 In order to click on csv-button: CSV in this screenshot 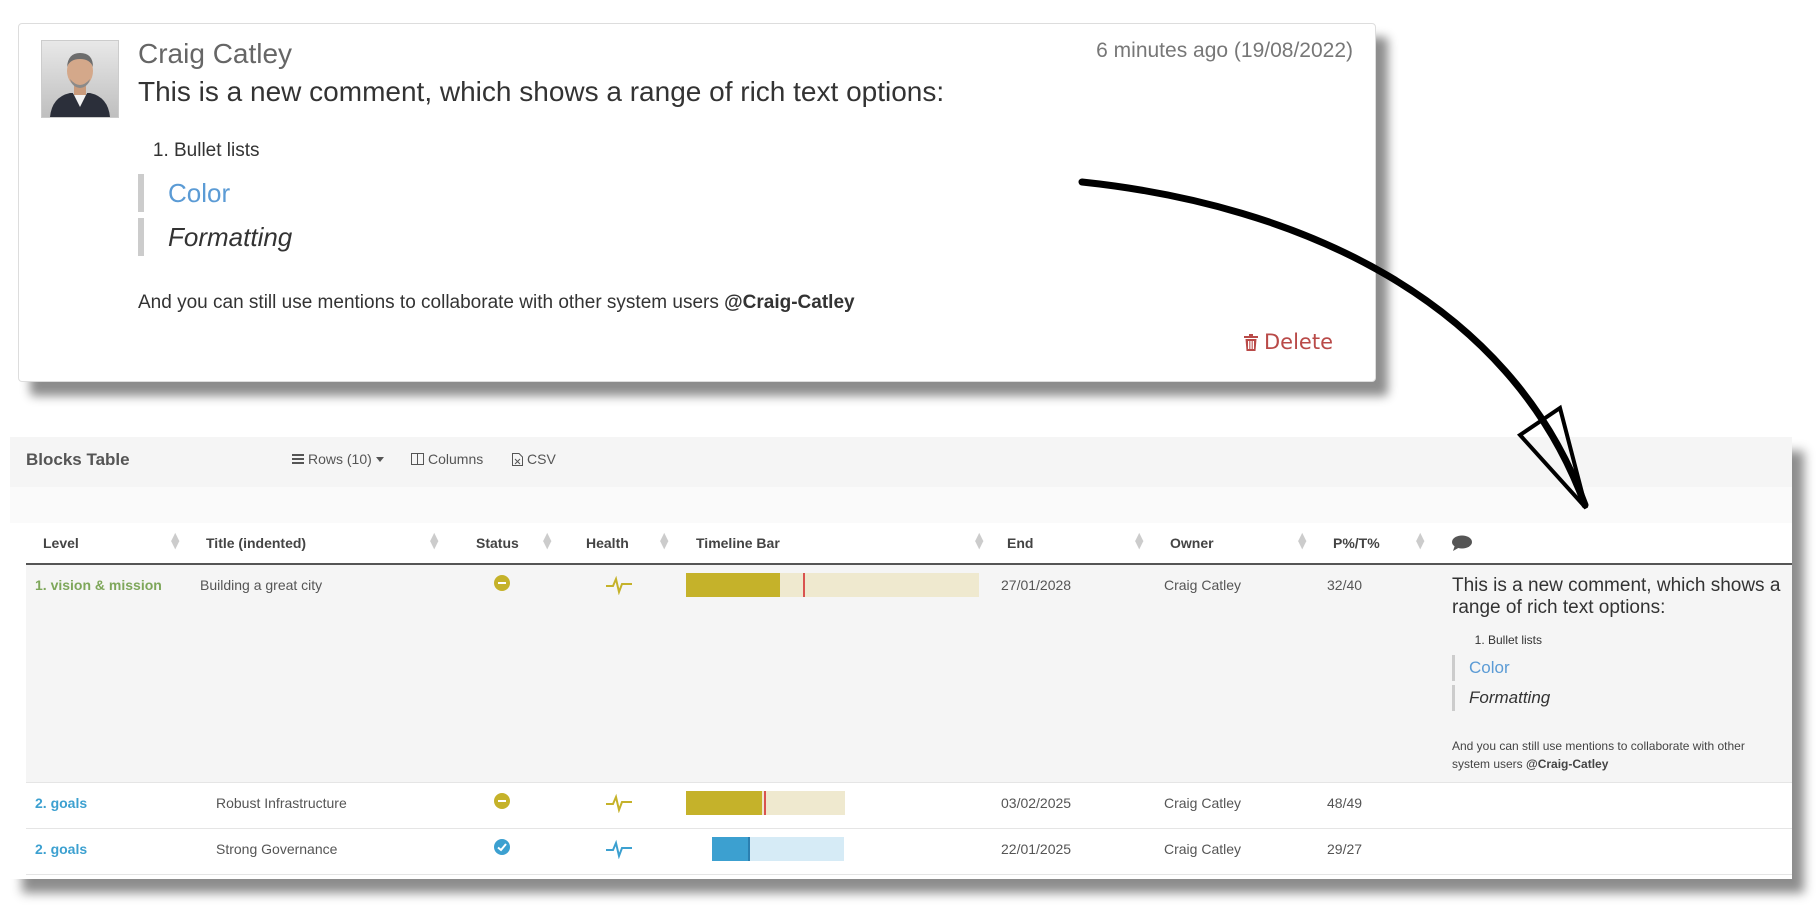, I will do `click(534, 459)`.